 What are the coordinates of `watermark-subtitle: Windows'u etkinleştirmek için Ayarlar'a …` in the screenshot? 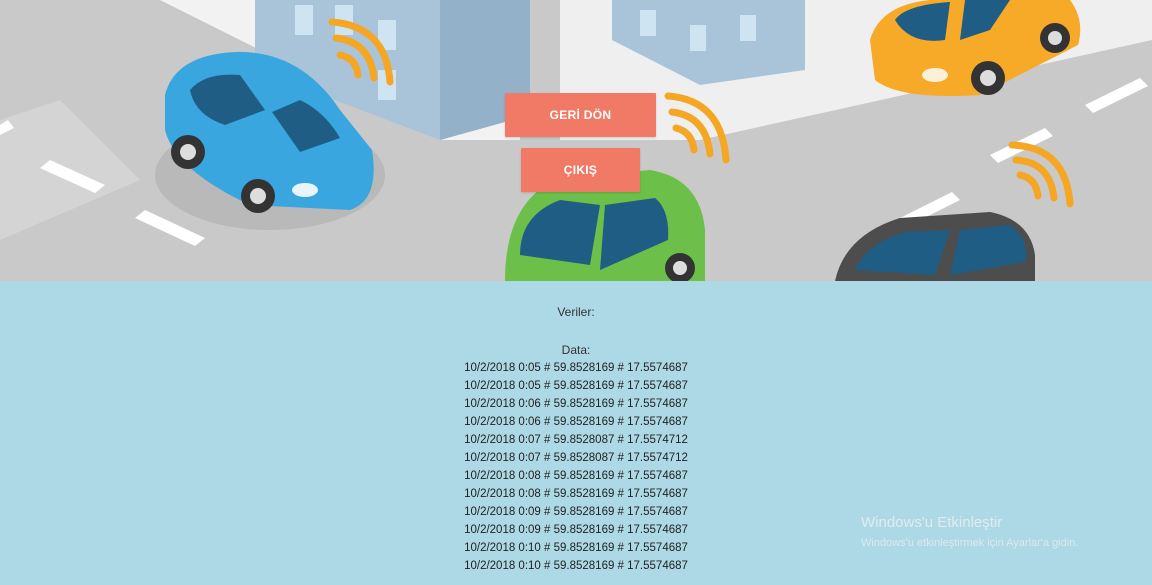 It's located at (970, 543).